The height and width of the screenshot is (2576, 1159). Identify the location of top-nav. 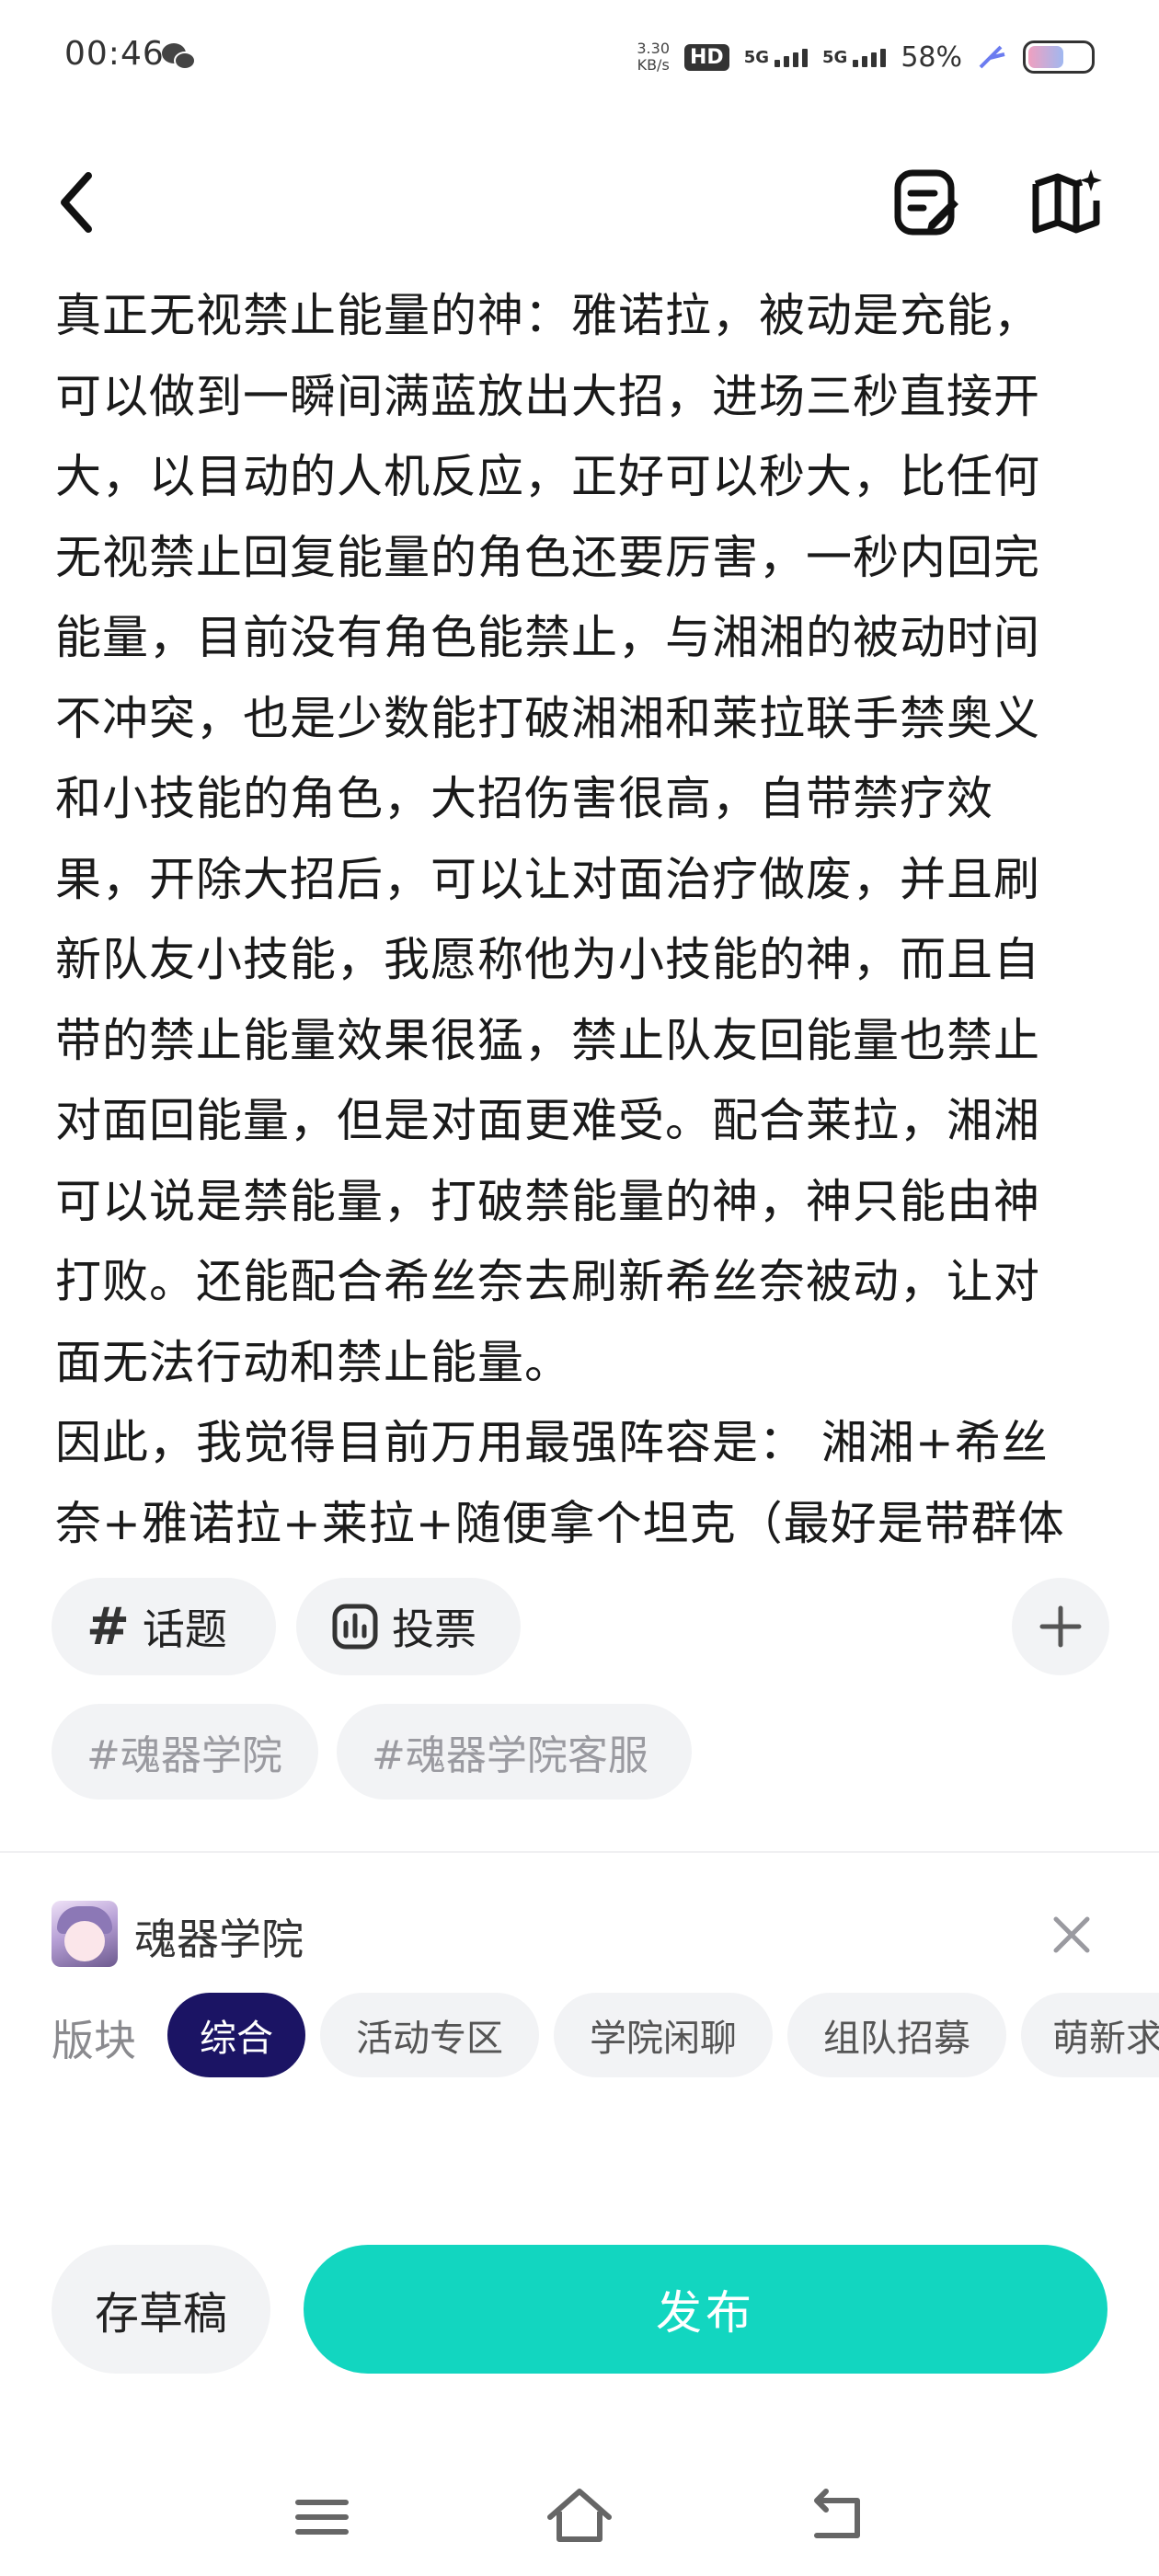
(579, 202).